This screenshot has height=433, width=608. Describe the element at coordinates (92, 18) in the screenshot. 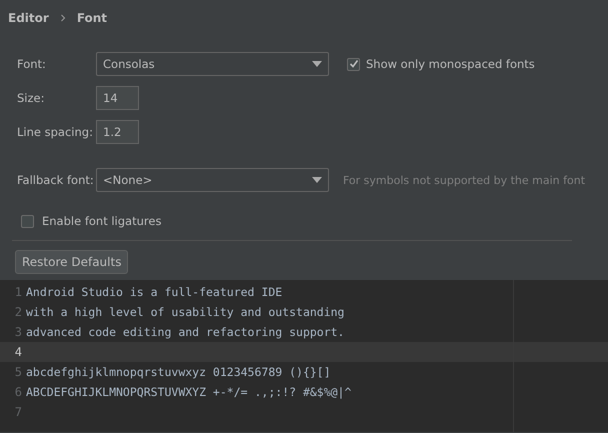

I see `breadcrumb-item: Font` at that location.